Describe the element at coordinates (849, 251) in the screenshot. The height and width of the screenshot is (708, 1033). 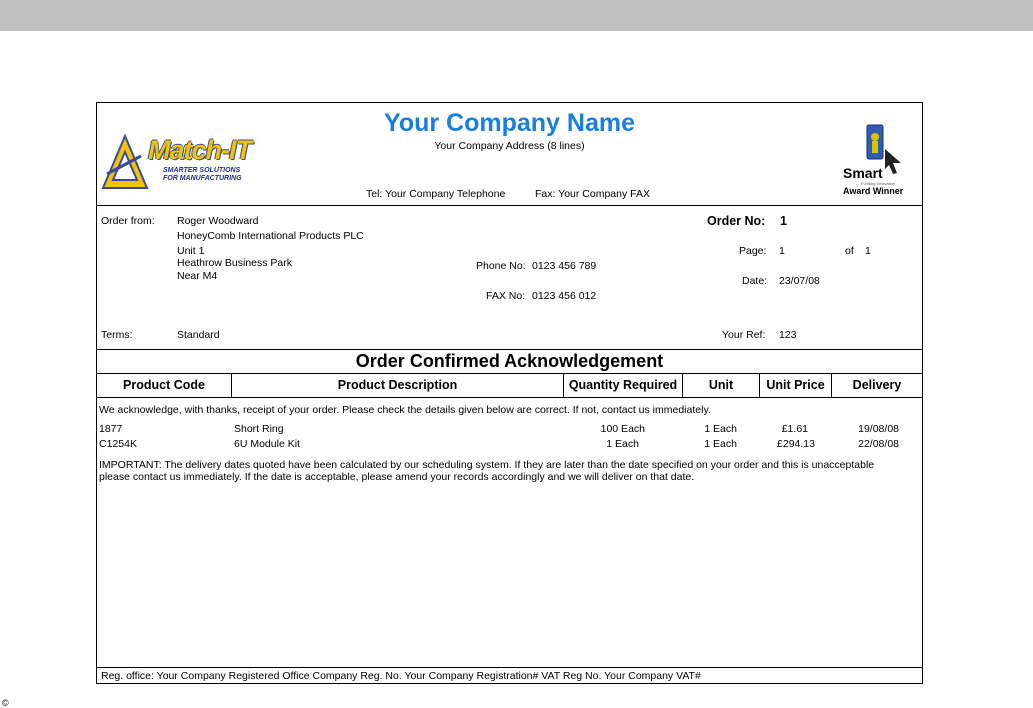
I see `page-of-label: of` at that location.